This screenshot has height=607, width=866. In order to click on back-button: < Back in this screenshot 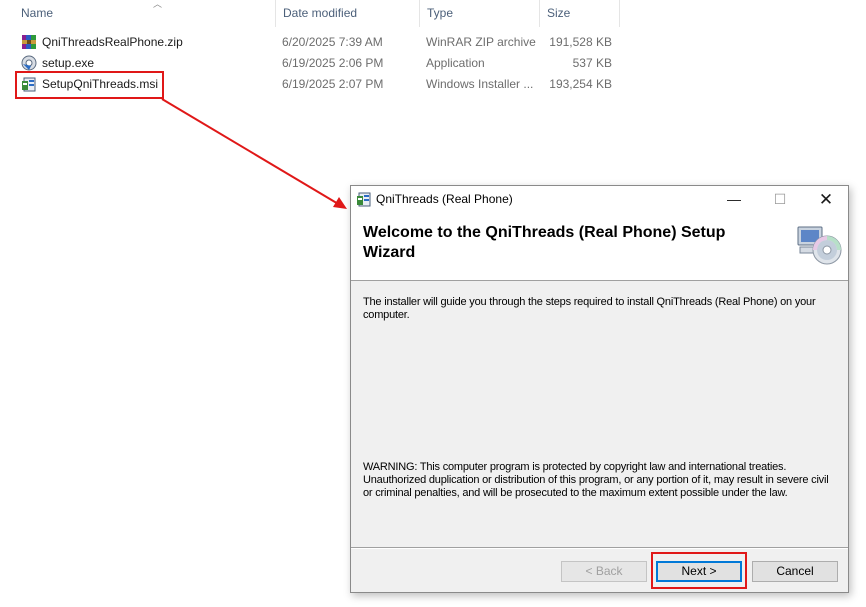, I will do `click(604, 571)`.